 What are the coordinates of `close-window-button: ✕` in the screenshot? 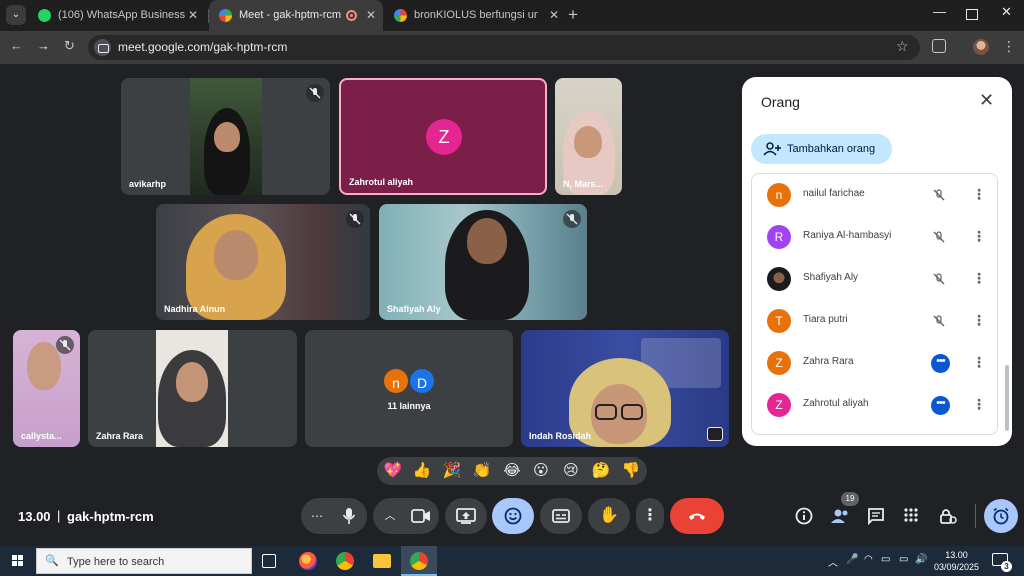 It's located at (1006, 12).